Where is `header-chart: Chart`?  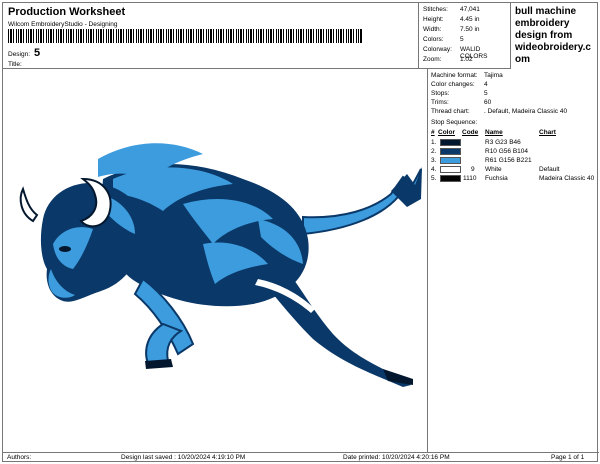 header-chart: Chart is located at coordinates (547, 132).